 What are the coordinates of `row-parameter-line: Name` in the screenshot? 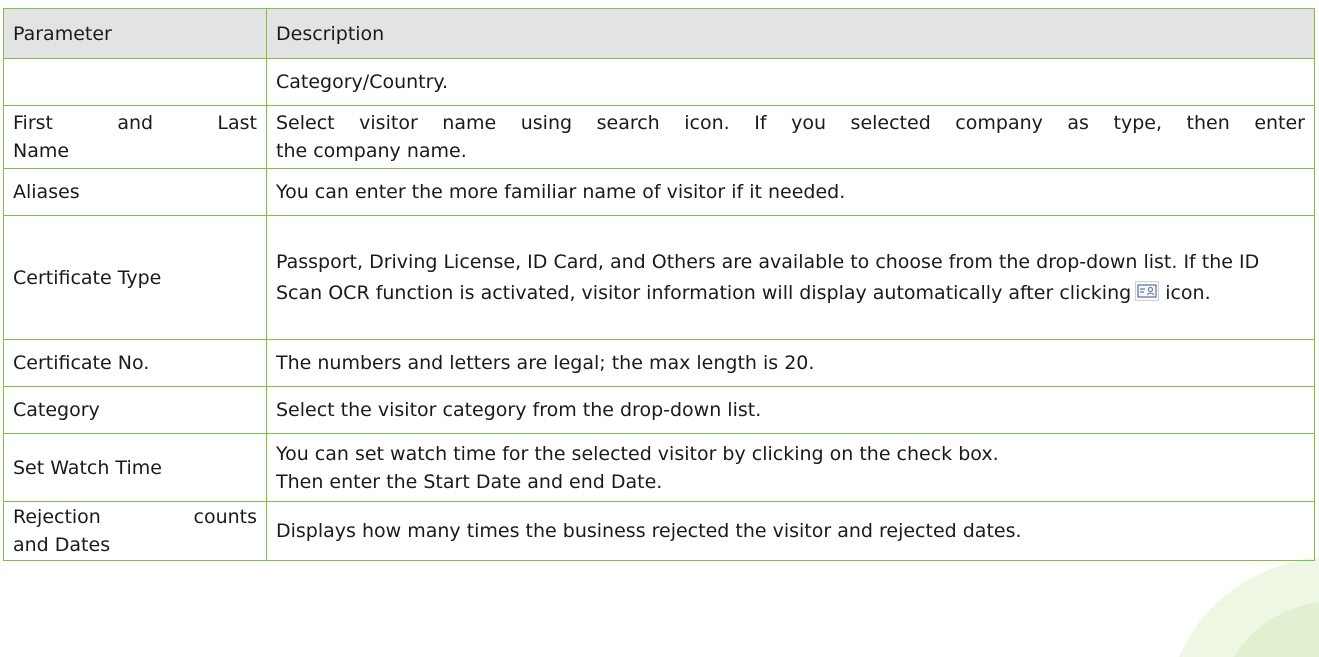 It's located at (41, 151).